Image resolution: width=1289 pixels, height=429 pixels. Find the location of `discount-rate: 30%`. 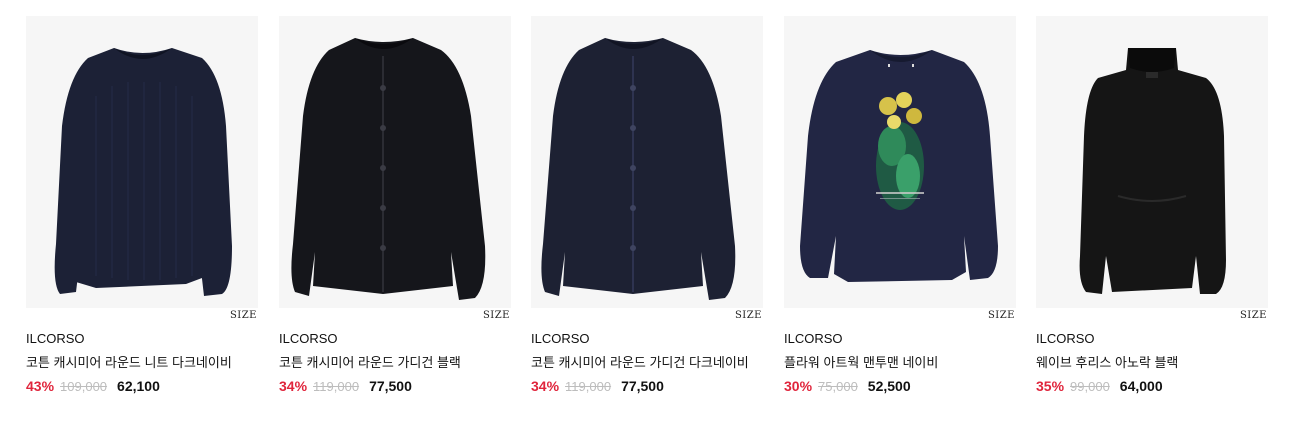

discount-rate: 30% is located at coordinates (798, 386).